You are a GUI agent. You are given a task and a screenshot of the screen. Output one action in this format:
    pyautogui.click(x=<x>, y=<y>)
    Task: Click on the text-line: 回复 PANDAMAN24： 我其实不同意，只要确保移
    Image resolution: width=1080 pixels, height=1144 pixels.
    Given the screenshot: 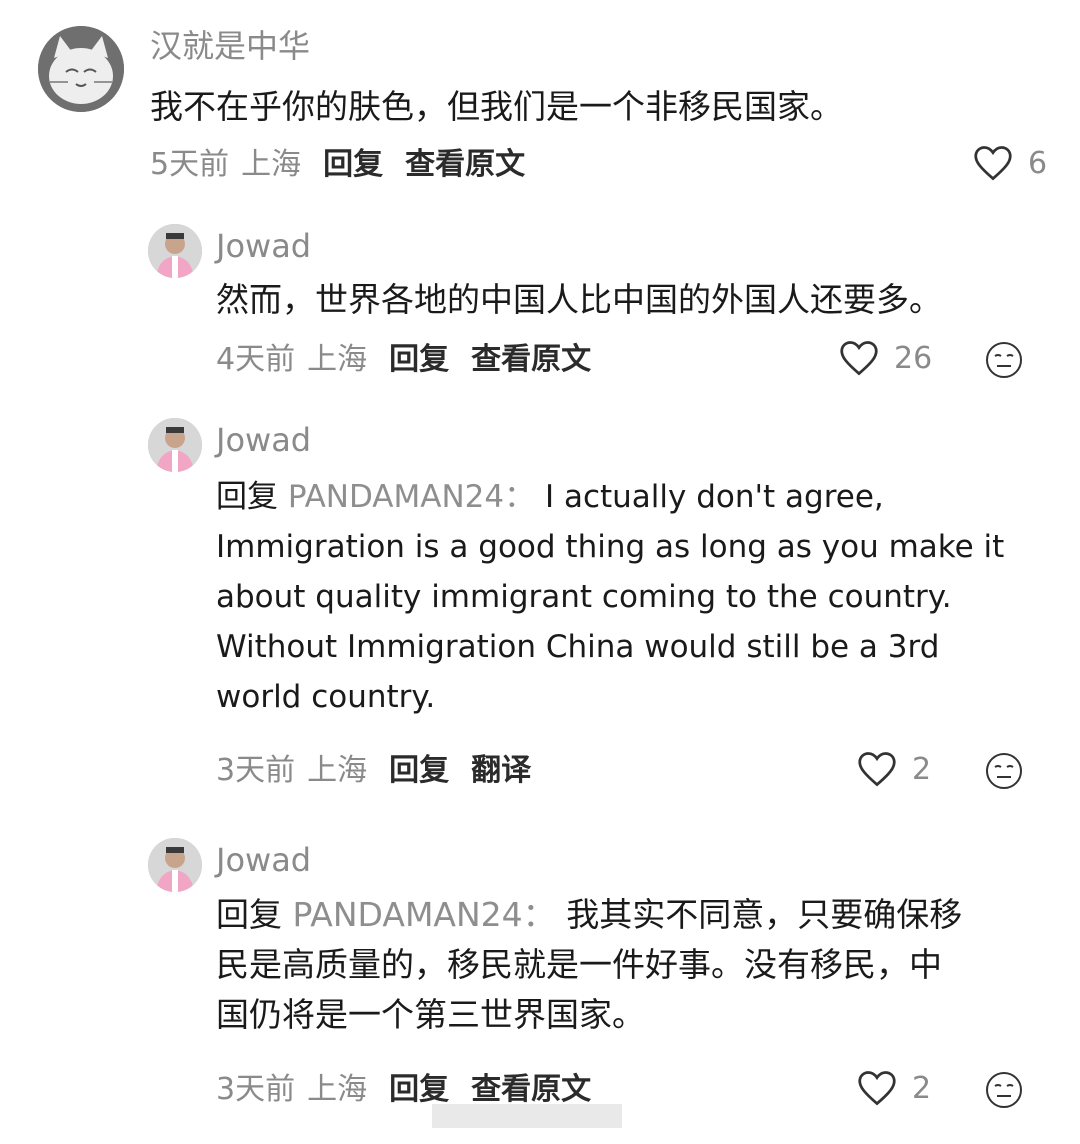 What is the action you would take?
    pyautogui.click(x=631, y=915)
    